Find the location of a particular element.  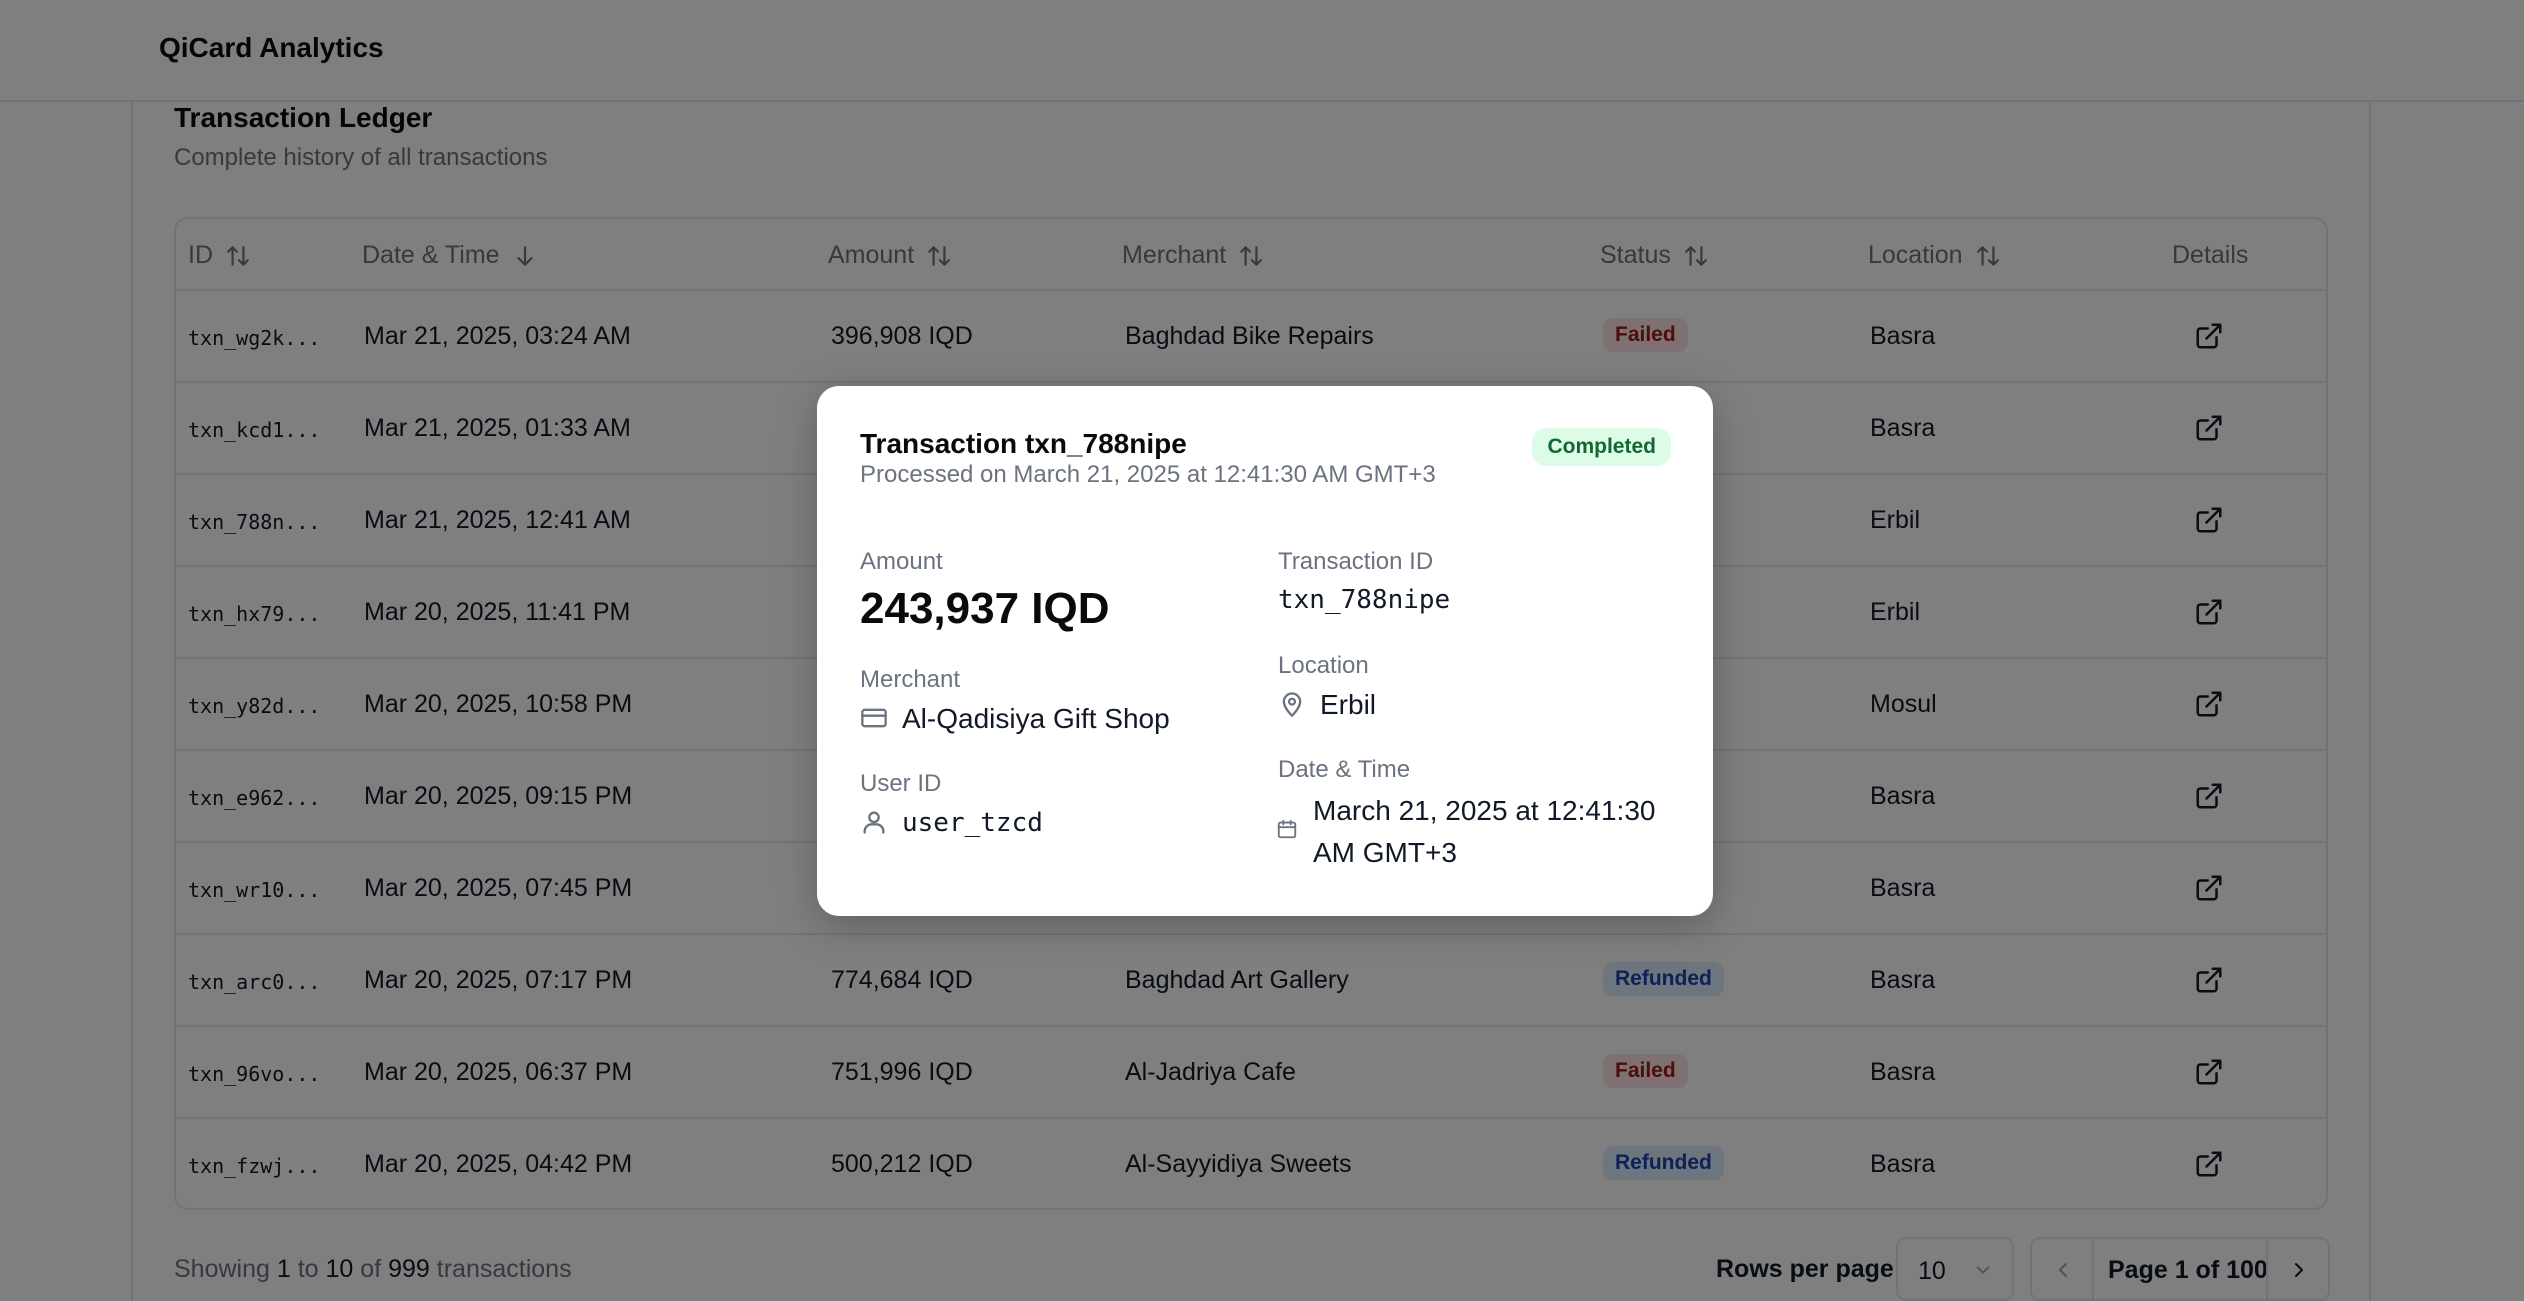

status-badge: Completed is located at coordinates (1601, 447).